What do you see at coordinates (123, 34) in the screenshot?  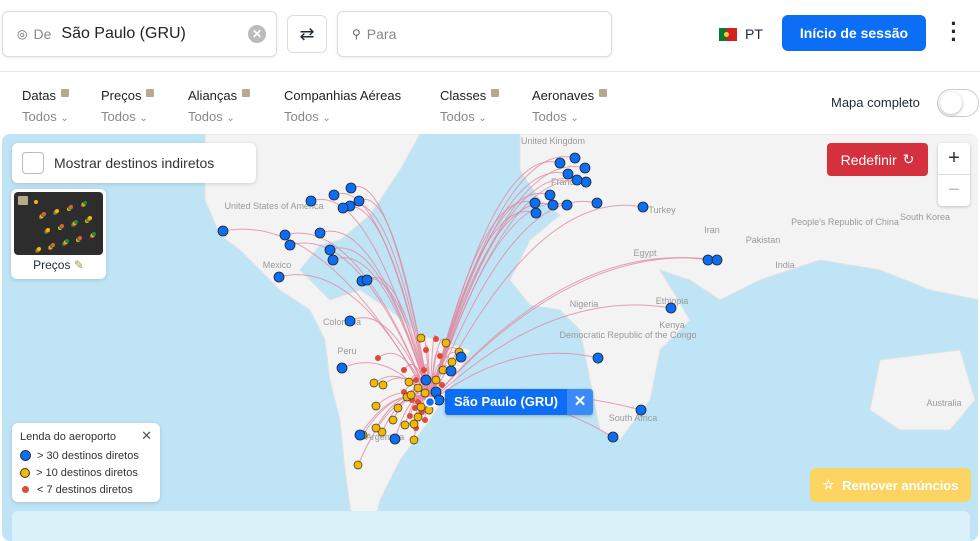 I see `from-value: São Paulo (GRU)` at bounding box center [123, 34].